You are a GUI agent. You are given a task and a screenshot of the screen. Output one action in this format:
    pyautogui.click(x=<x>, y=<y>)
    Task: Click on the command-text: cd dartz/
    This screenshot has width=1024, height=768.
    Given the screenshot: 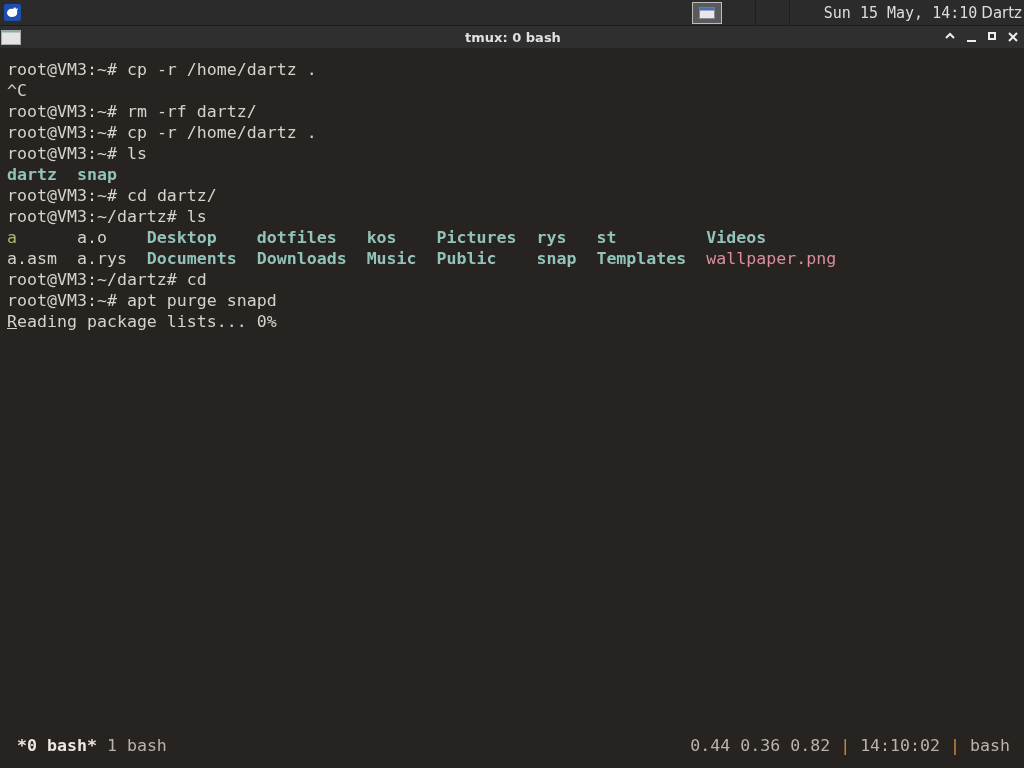 What is the action you would take?
    pyautogui.click(x=171, y=195)
    